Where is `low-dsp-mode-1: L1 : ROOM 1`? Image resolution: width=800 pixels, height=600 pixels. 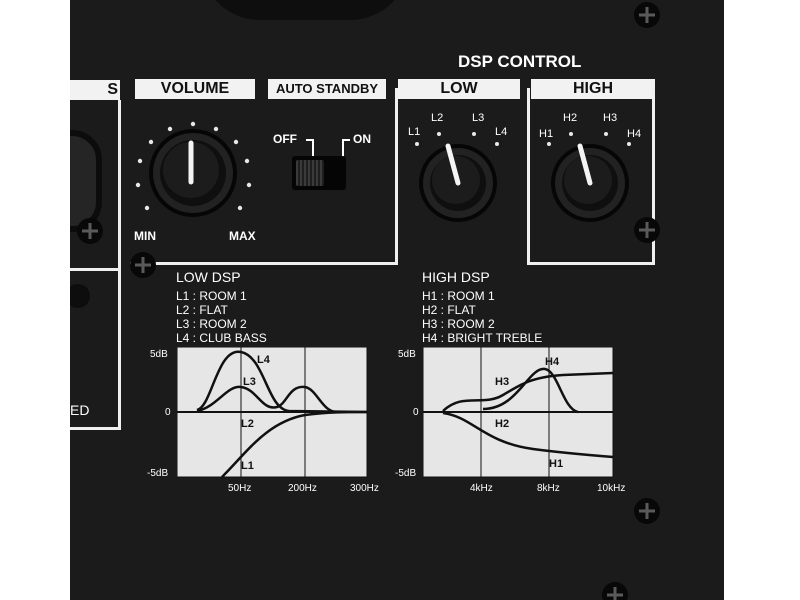
low-dsp-mode-1: L1 : ROOM 1 is located at coordinates (211, 296).